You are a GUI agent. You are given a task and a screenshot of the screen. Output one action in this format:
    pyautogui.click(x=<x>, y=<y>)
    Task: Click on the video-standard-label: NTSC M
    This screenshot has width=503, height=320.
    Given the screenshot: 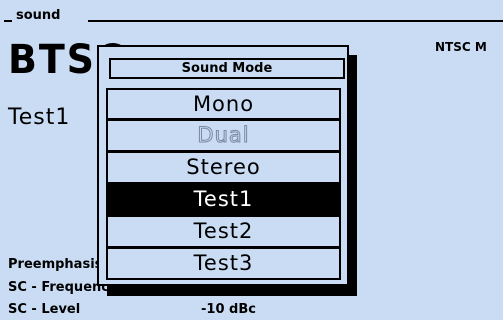 What is the action you would take?
    pyautogui.click(x=461, y=47)
    